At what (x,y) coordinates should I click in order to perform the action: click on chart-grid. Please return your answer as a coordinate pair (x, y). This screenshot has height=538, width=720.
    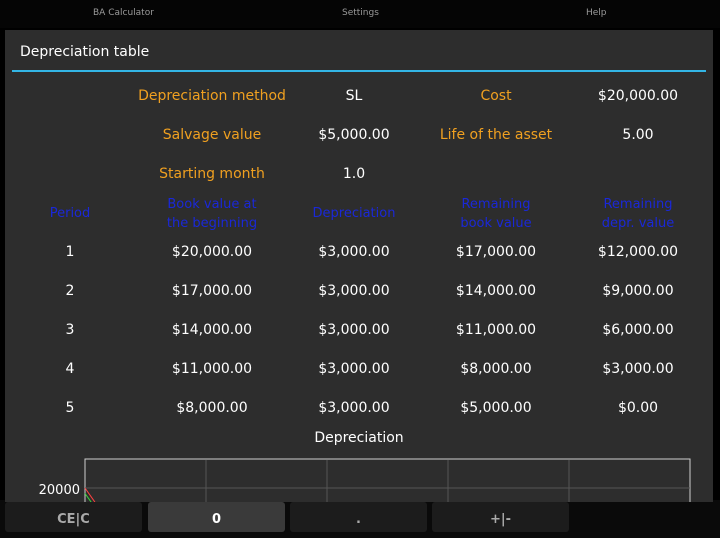
    Looking at the image, I should click on (387, 481).